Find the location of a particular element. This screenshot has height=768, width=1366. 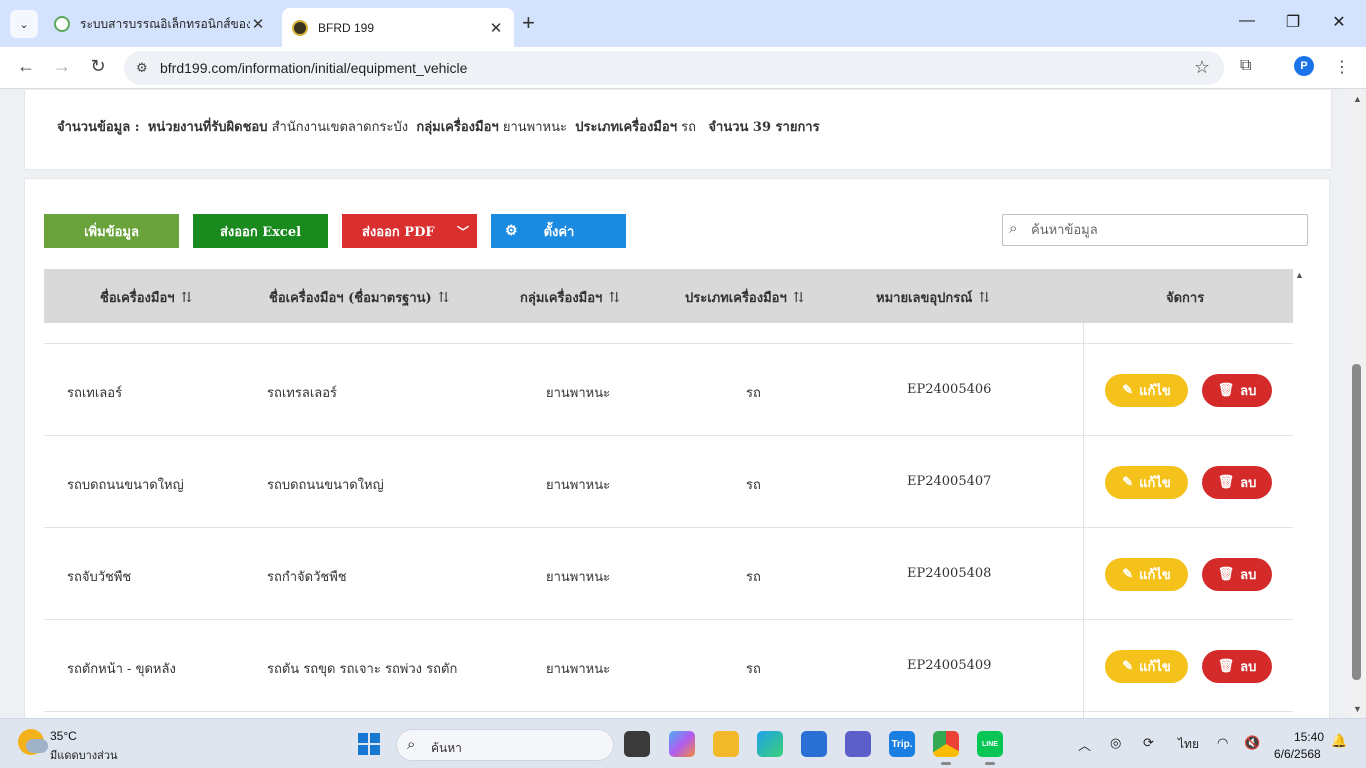

taskbar-search: ⌕ ค้นหา is located at coordinates (505, 745).